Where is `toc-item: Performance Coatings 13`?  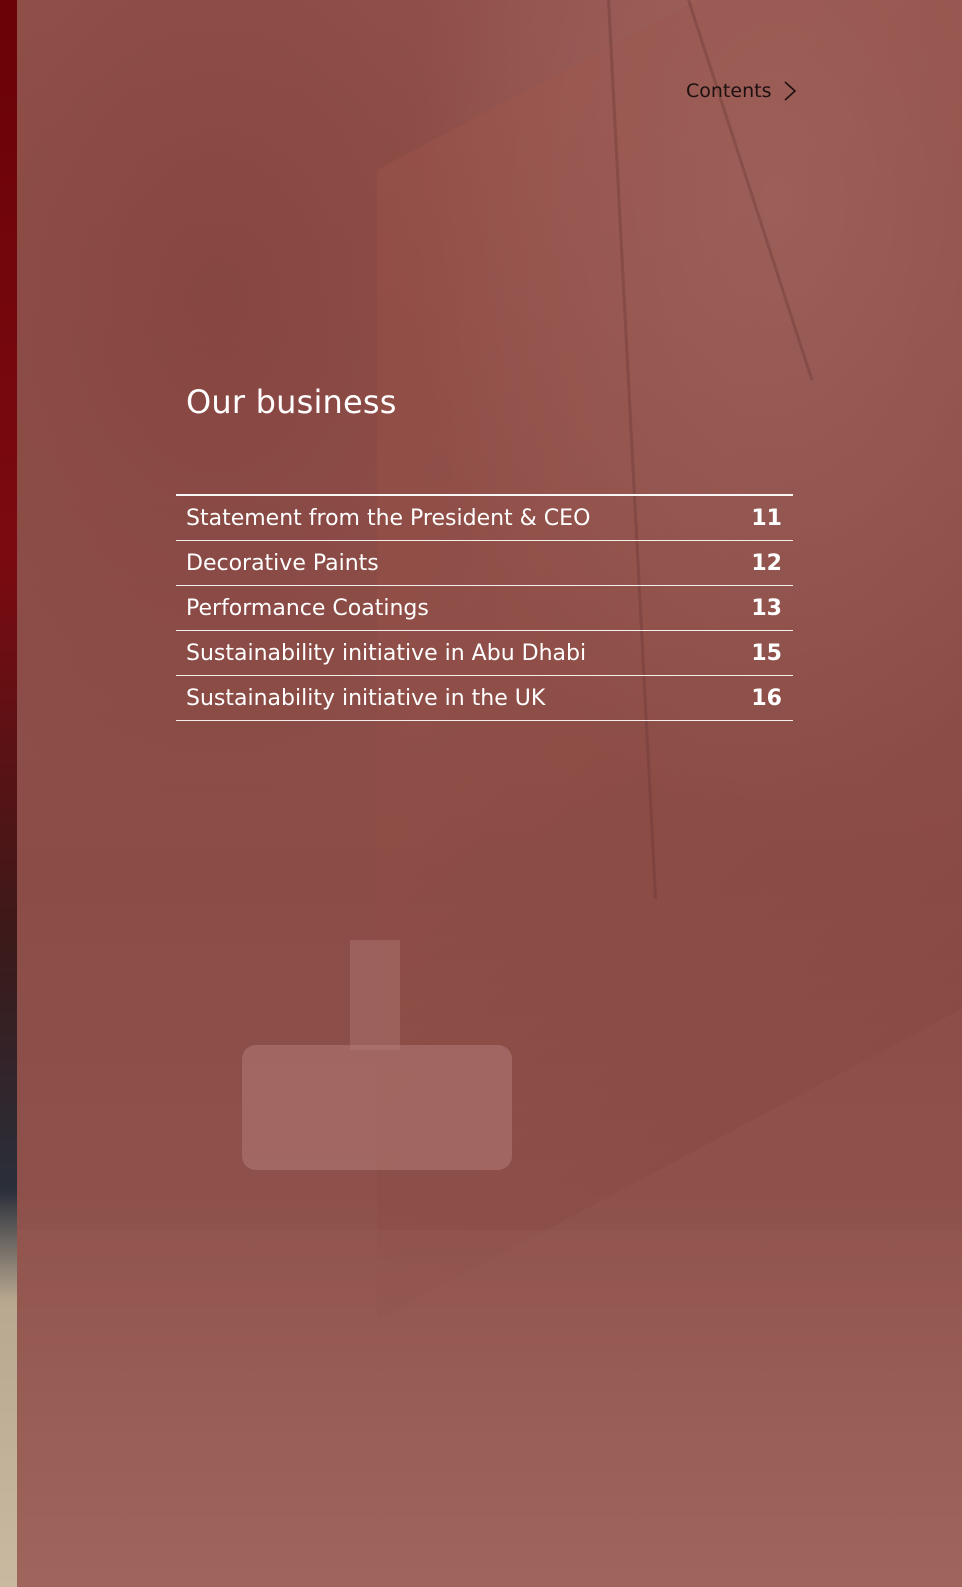 toc-item: Performance Coatings 13 is located at coordinates (484, 608).